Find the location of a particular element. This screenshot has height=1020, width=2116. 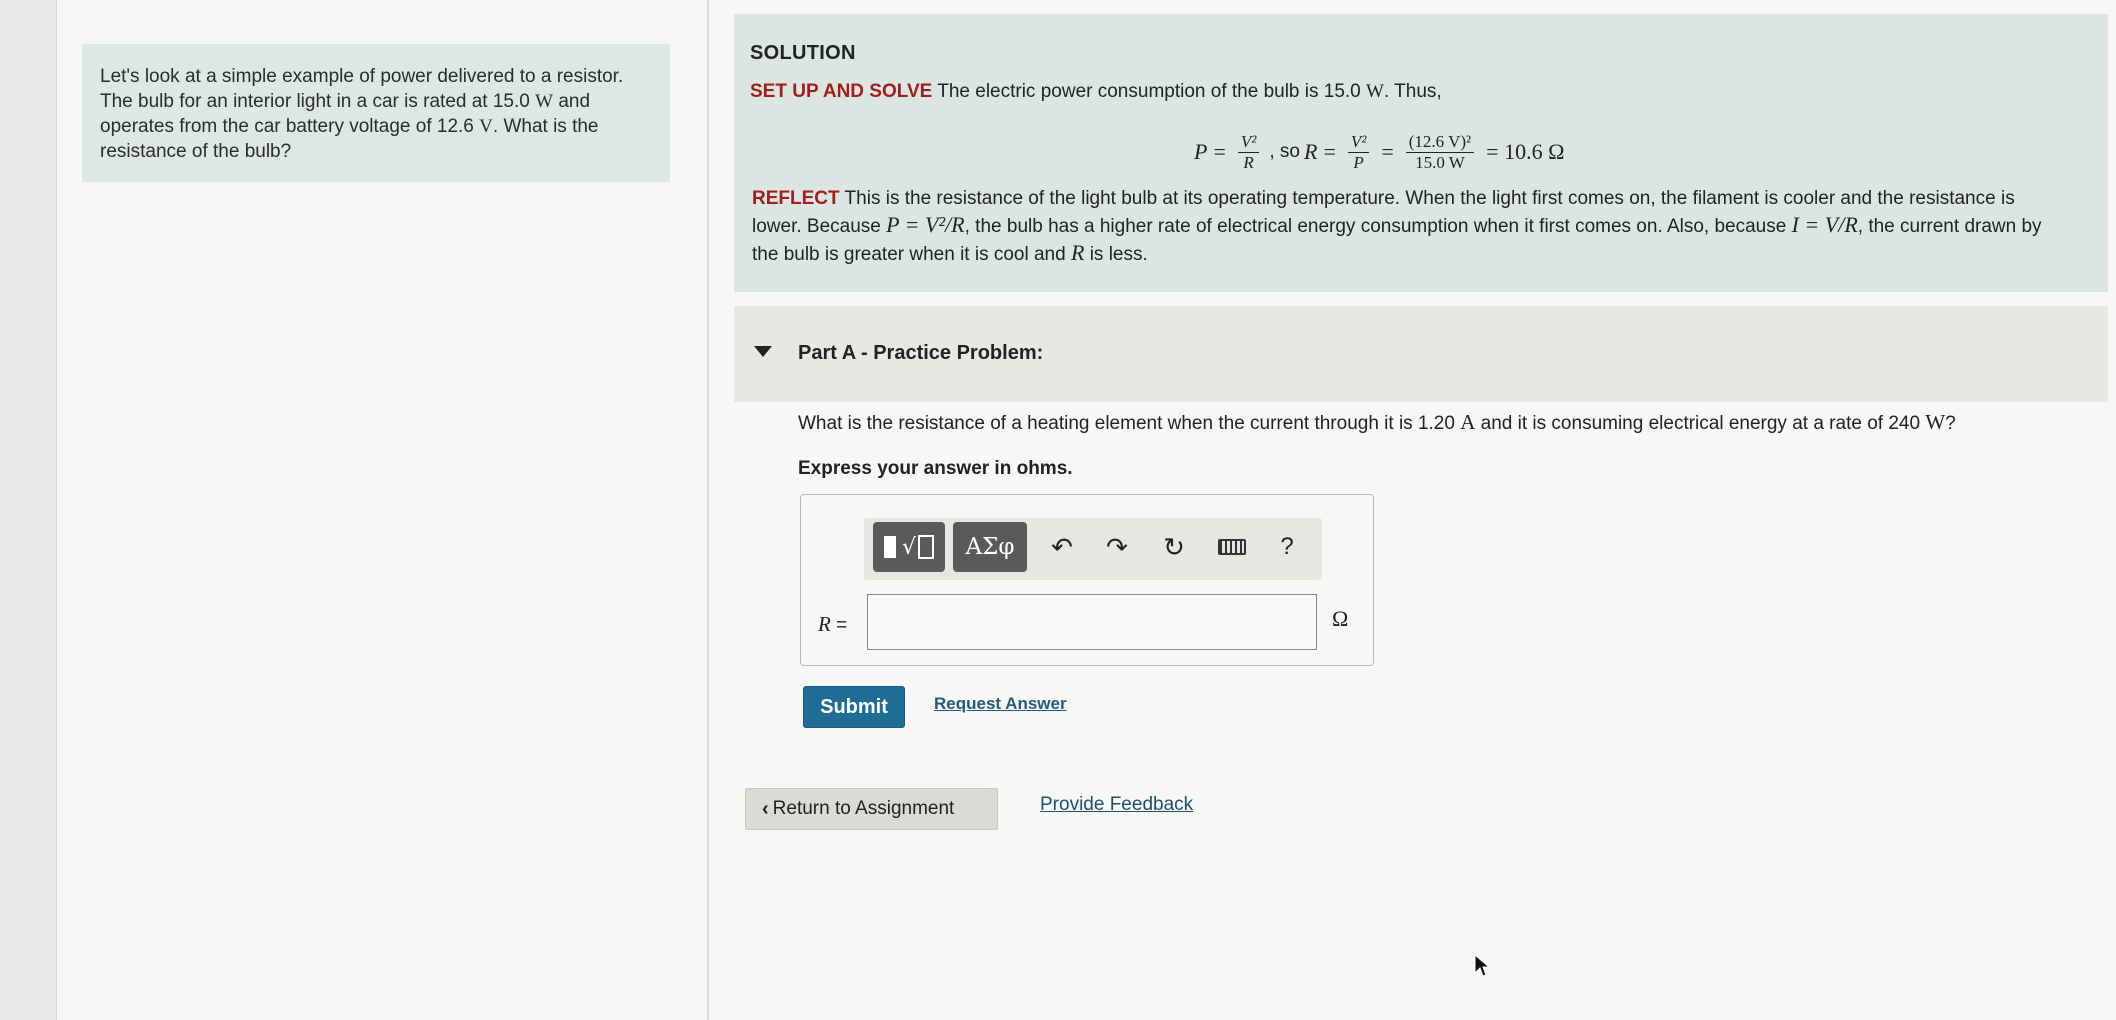

intro-line-4: resistance of the bulb? is located at coordinates (196, 151).